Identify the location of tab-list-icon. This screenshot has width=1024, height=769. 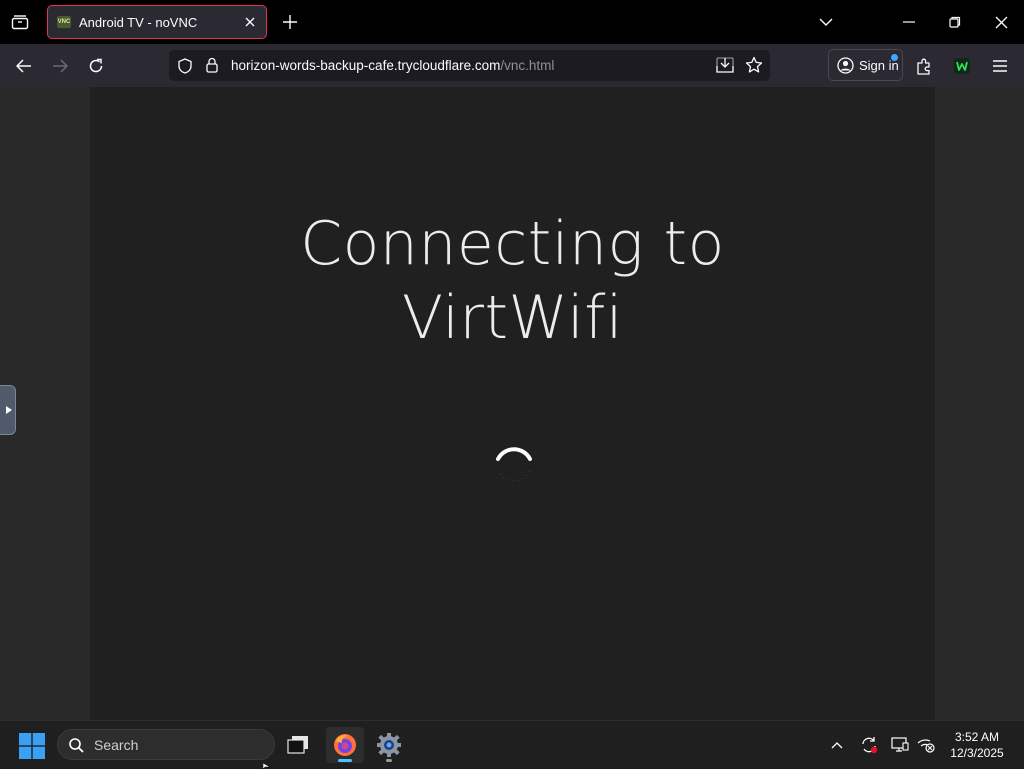
(20, 22).